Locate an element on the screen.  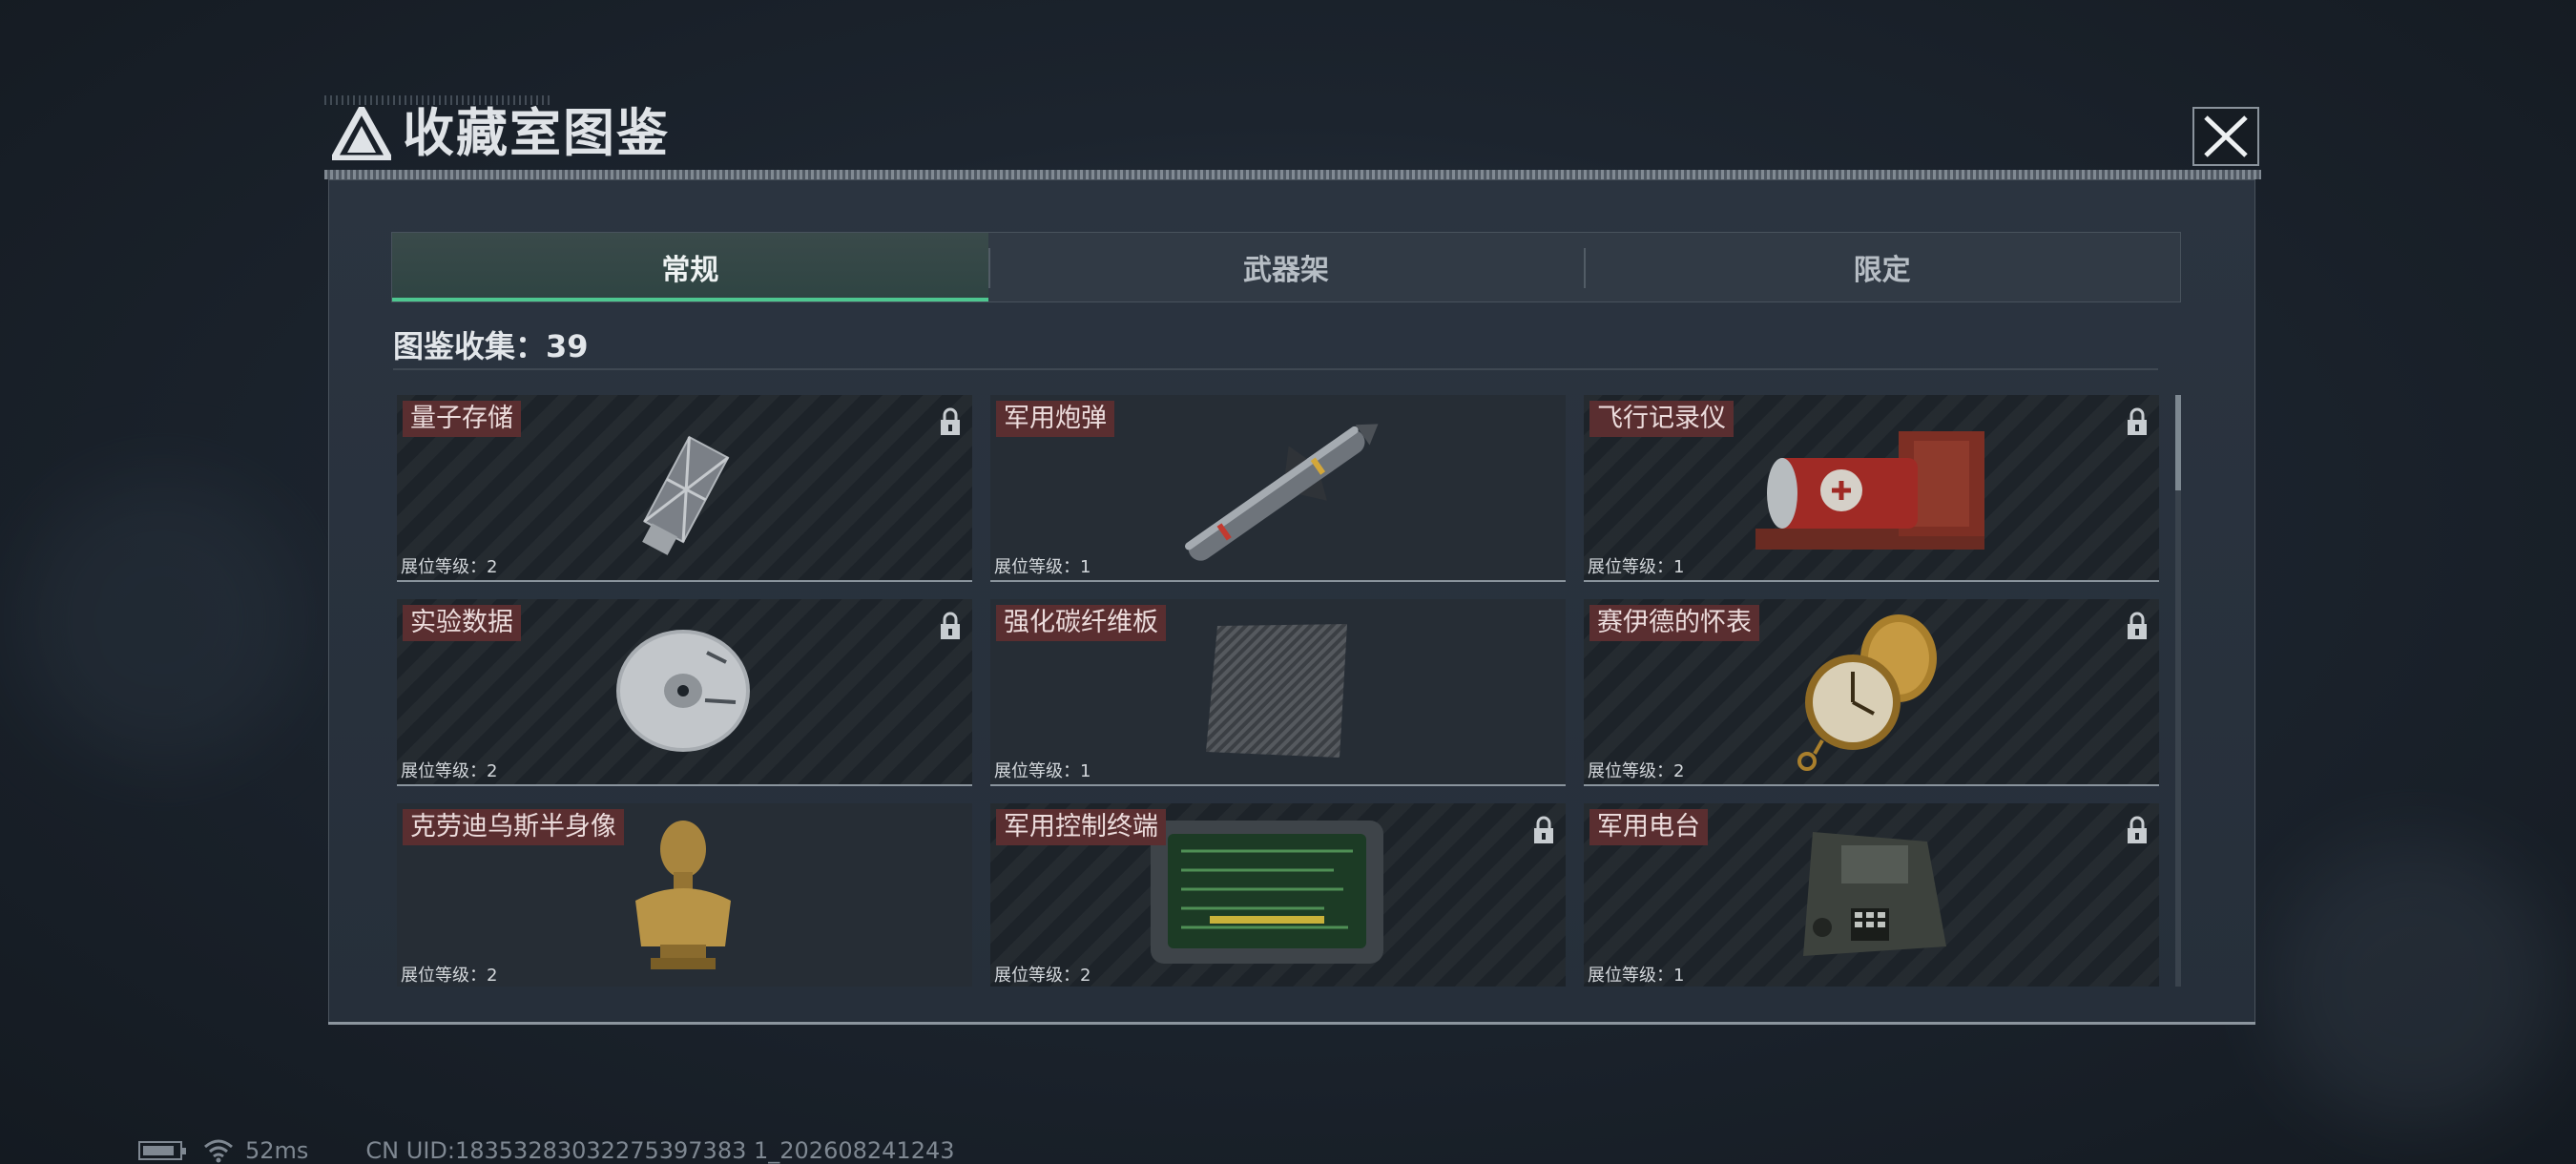
close-button is located at coordinates (2225, 136).